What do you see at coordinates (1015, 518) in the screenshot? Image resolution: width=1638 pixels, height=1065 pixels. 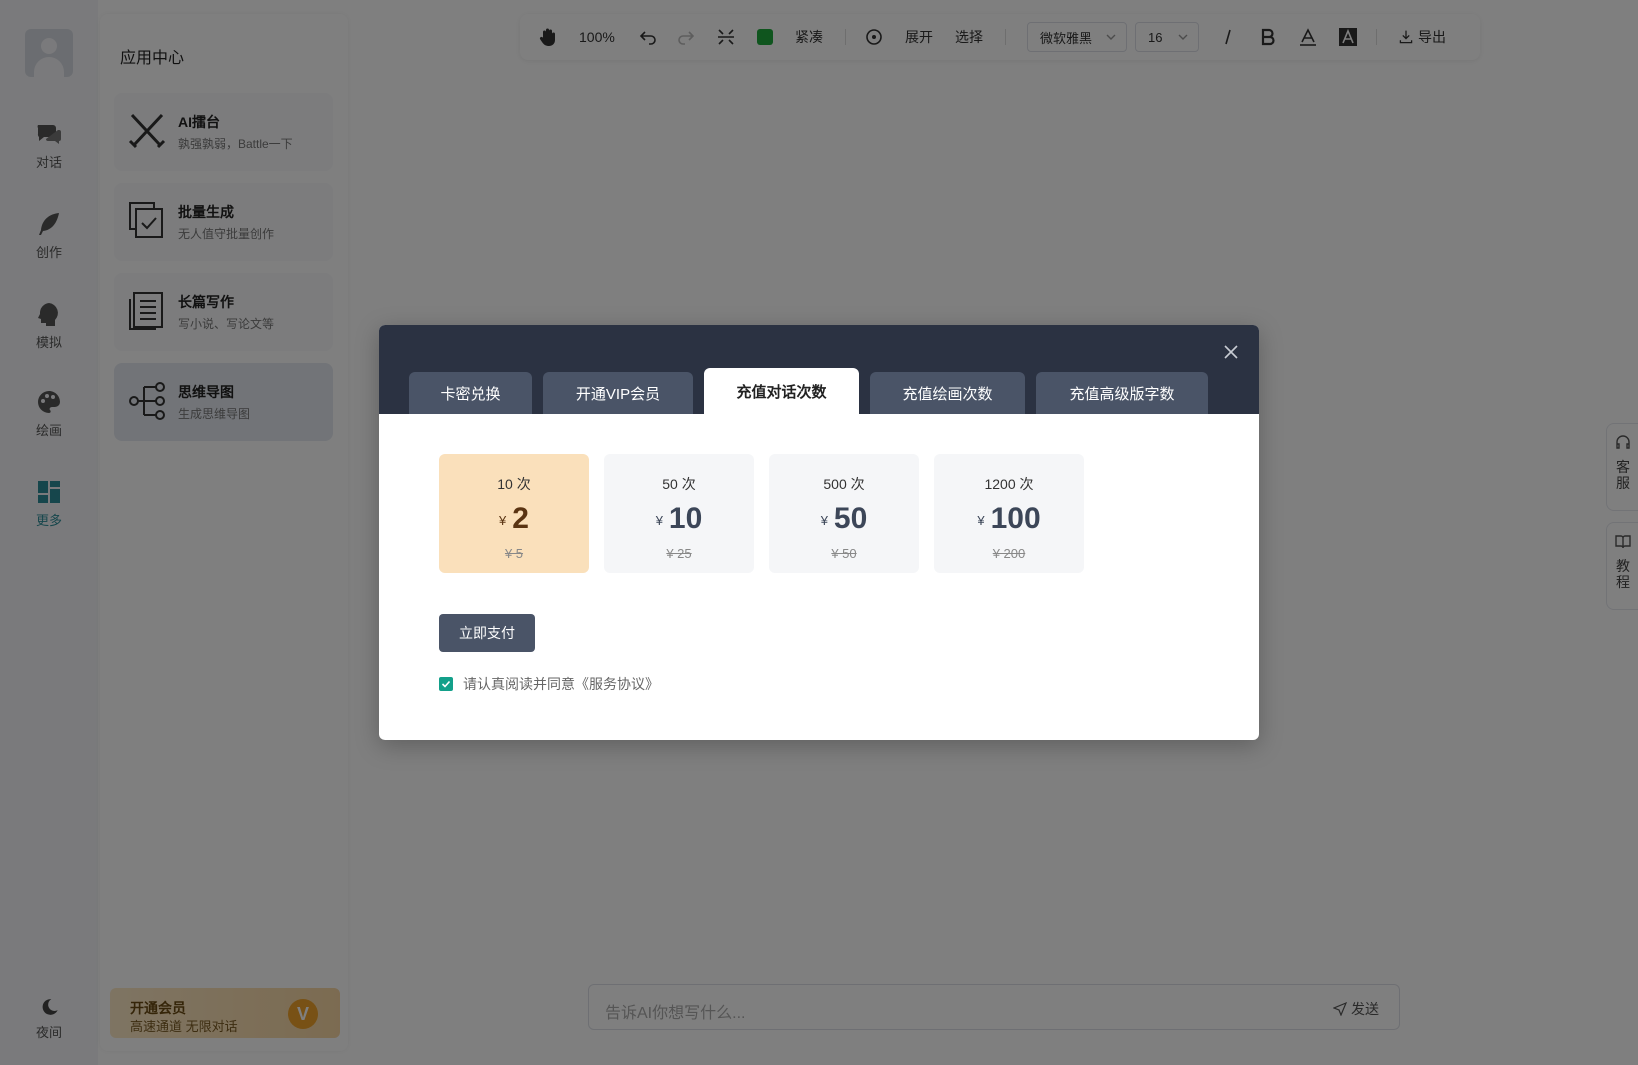 I see `plan-price-value: 100` at bounding box center [1015, 518].